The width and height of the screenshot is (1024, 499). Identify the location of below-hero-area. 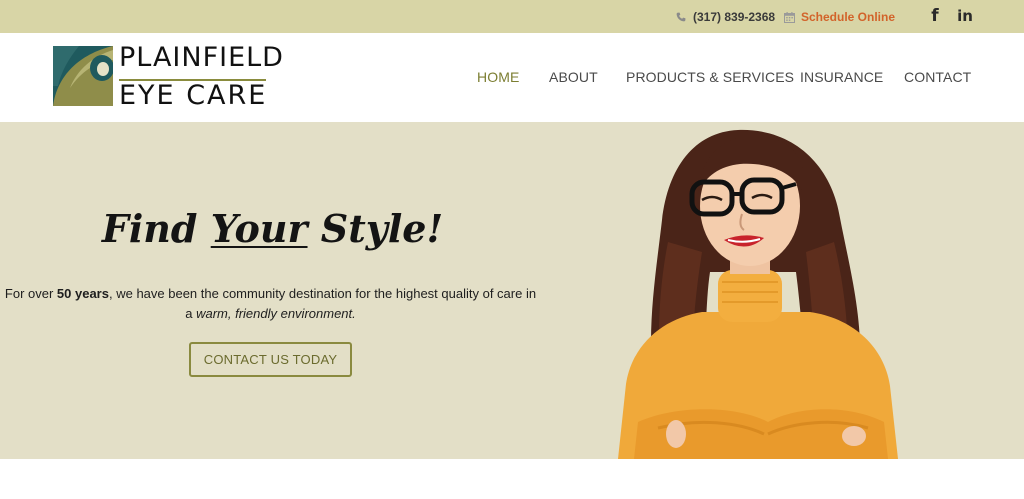
(512, 479).